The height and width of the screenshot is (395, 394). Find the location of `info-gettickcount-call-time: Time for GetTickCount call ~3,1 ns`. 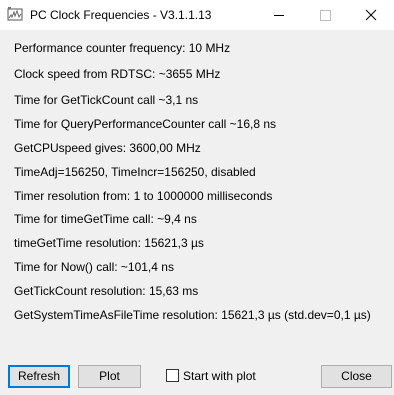

info-gettickcount-call-time: Time for GetTickCount call ~3,1 ns is located at coordinates (106, 100).